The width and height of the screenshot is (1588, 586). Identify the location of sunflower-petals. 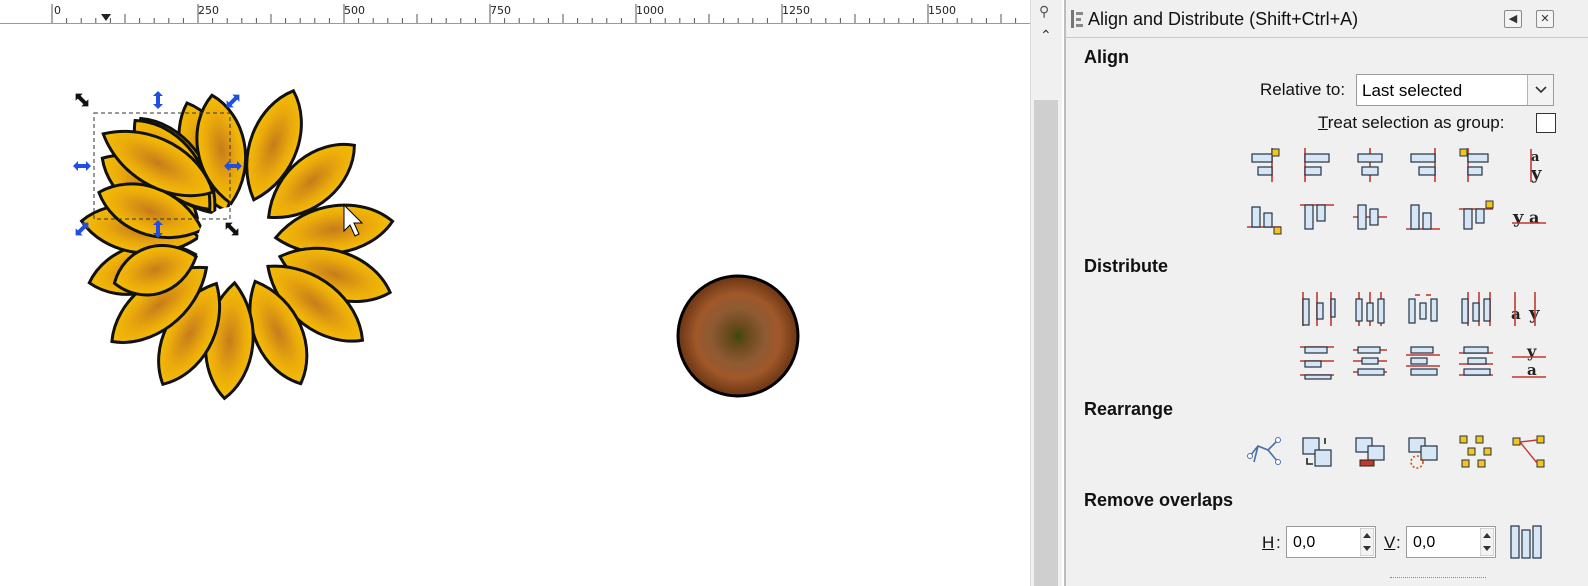
(237, 242).